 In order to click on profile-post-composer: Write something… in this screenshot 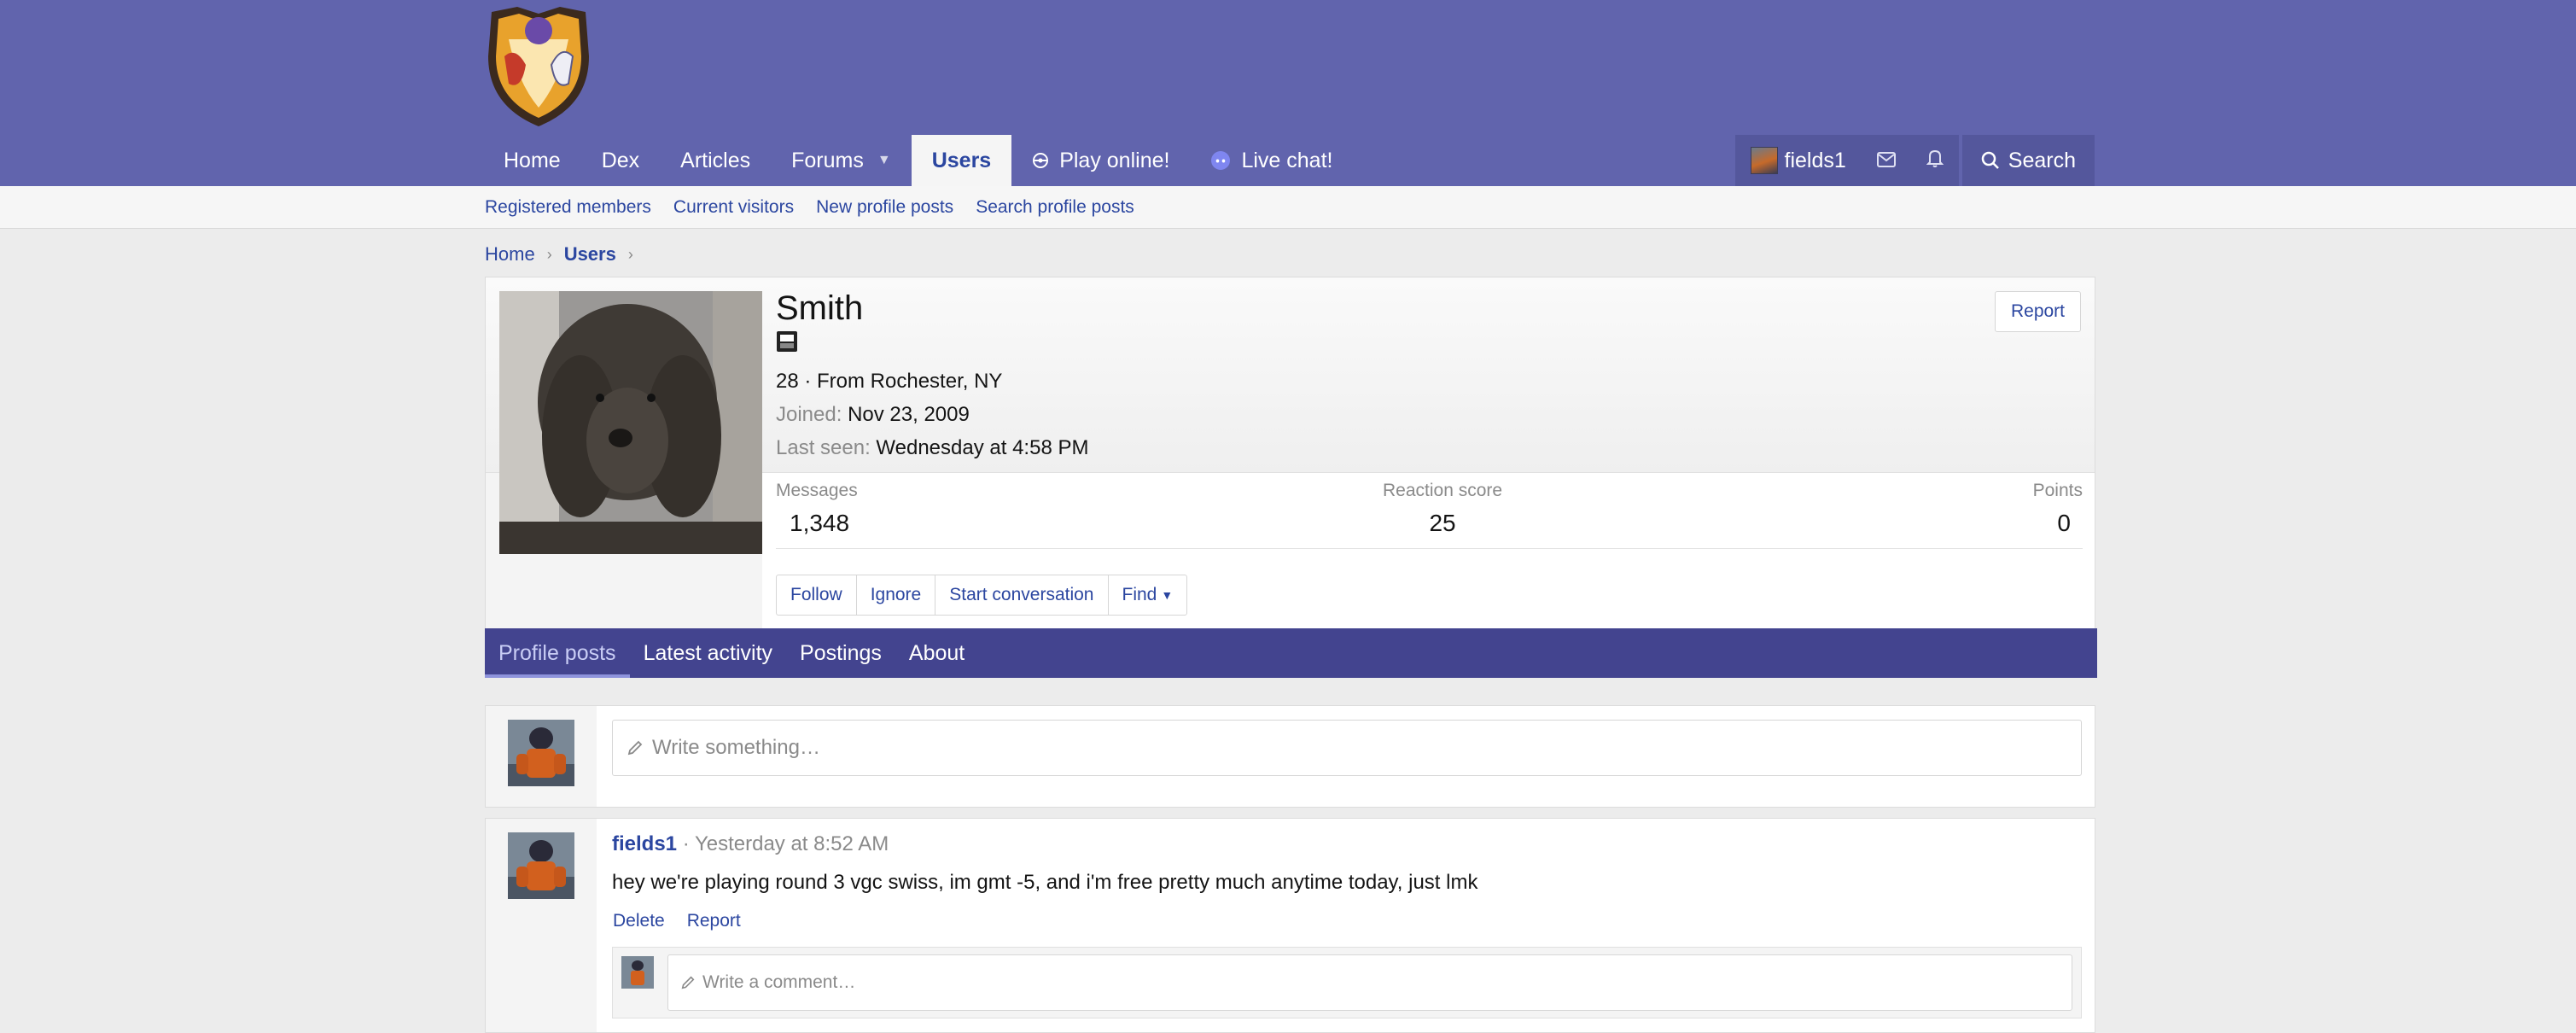, I will do `click(1290, 756)`.